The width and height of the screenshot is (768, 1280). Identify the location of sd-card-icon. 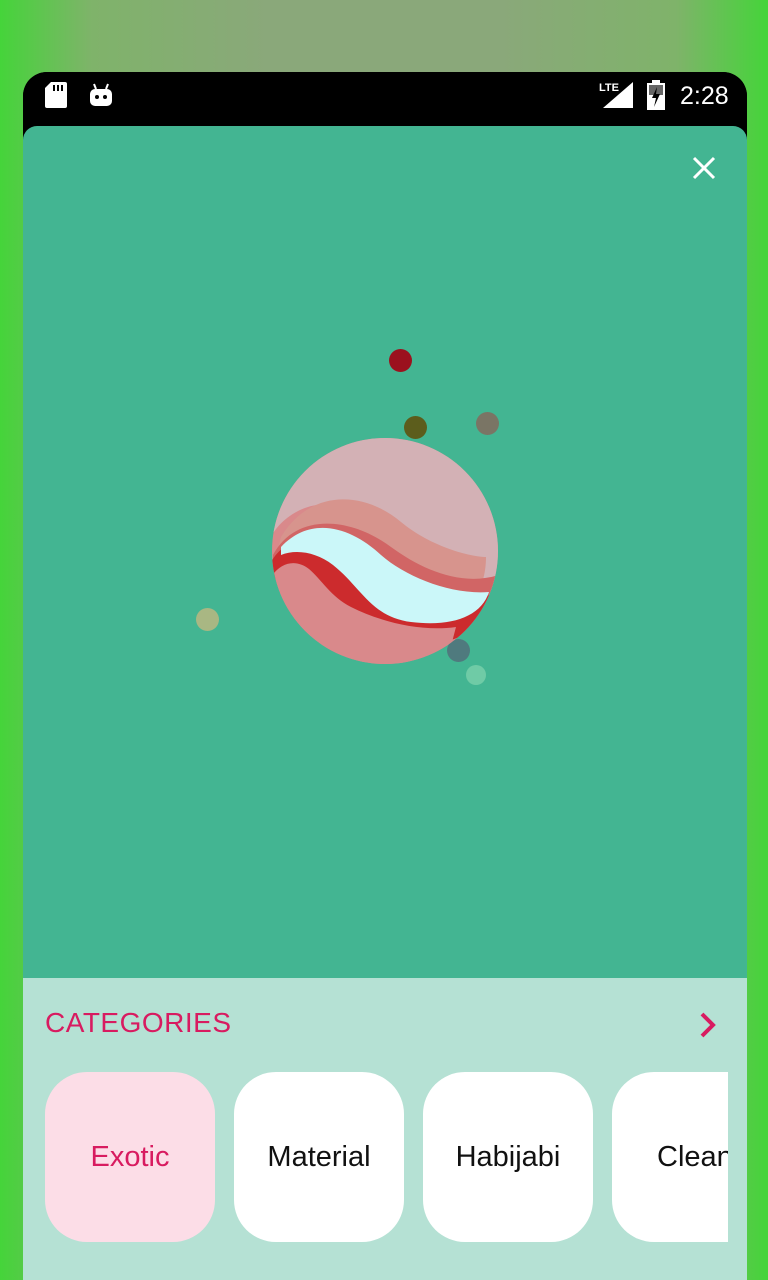
(56, 95).